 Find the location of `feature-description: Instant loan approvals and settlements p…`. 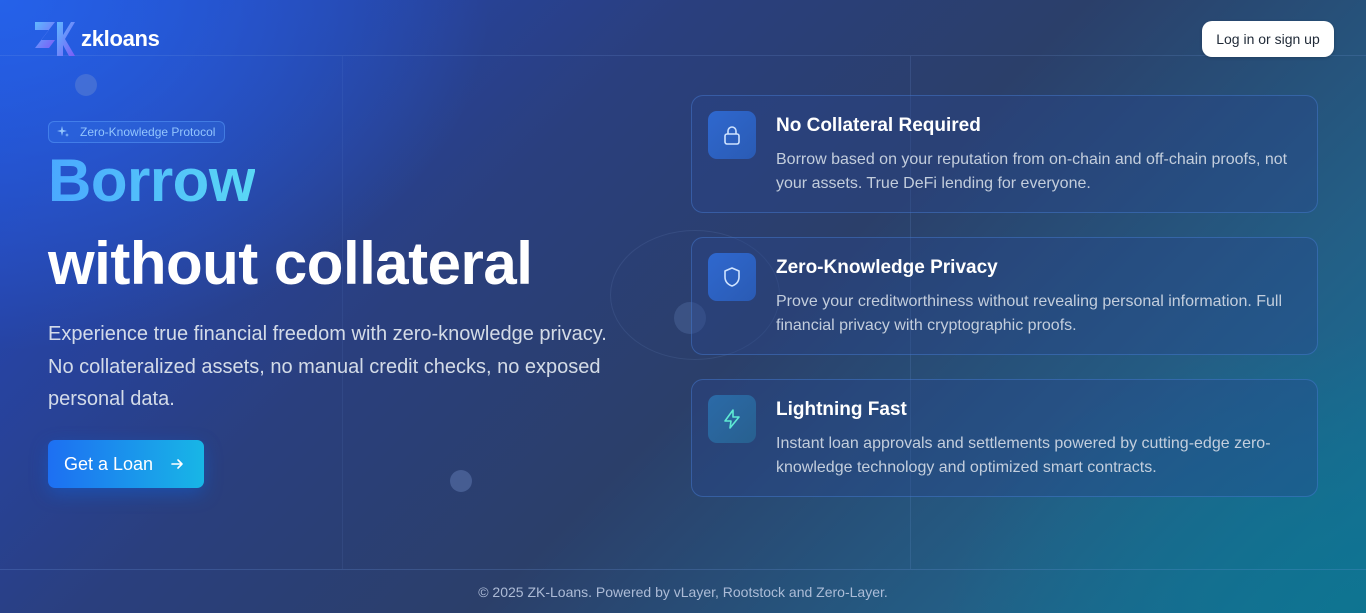

feature-description: Instant loan approvals and settlements p… is located at coordinates (1023, 455).